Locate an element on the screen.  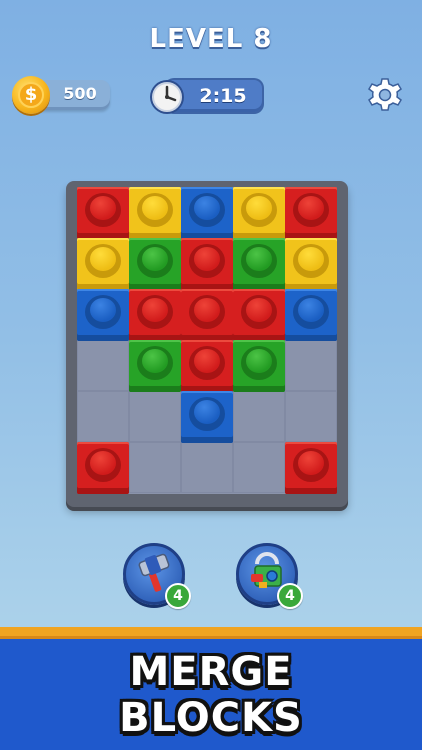
clock-icon is located at coordinates (167, 97).